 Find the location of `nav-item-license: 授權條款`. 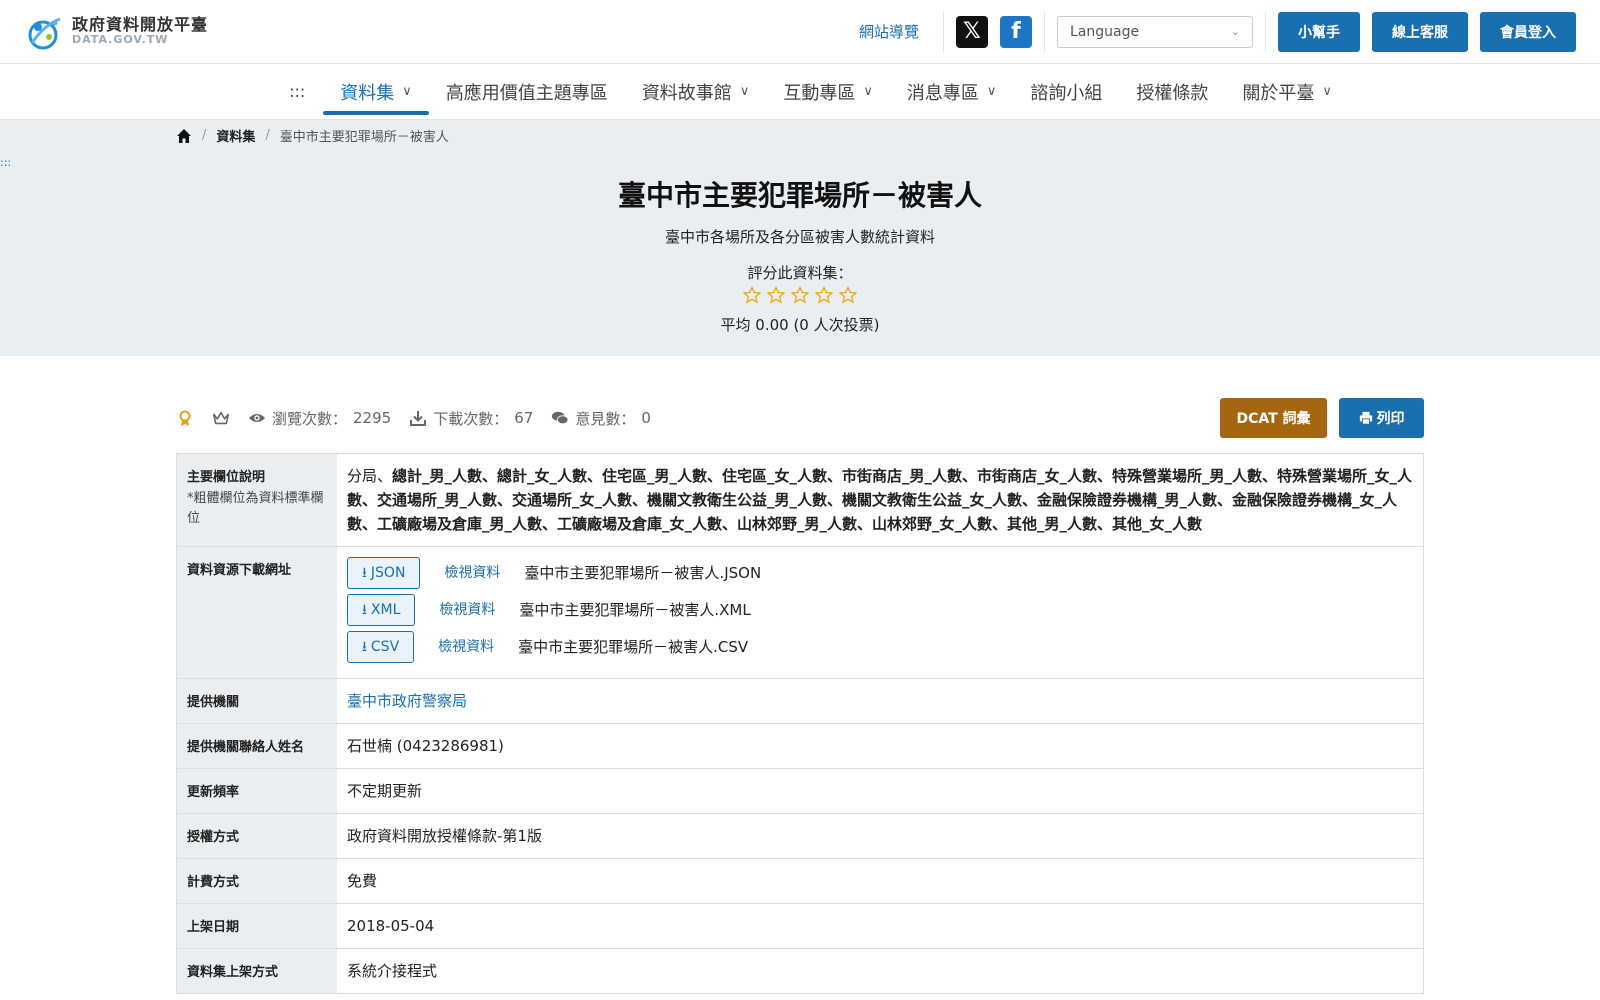

nav-item-license: 授權條款 is located at coordinates (1172, 91).